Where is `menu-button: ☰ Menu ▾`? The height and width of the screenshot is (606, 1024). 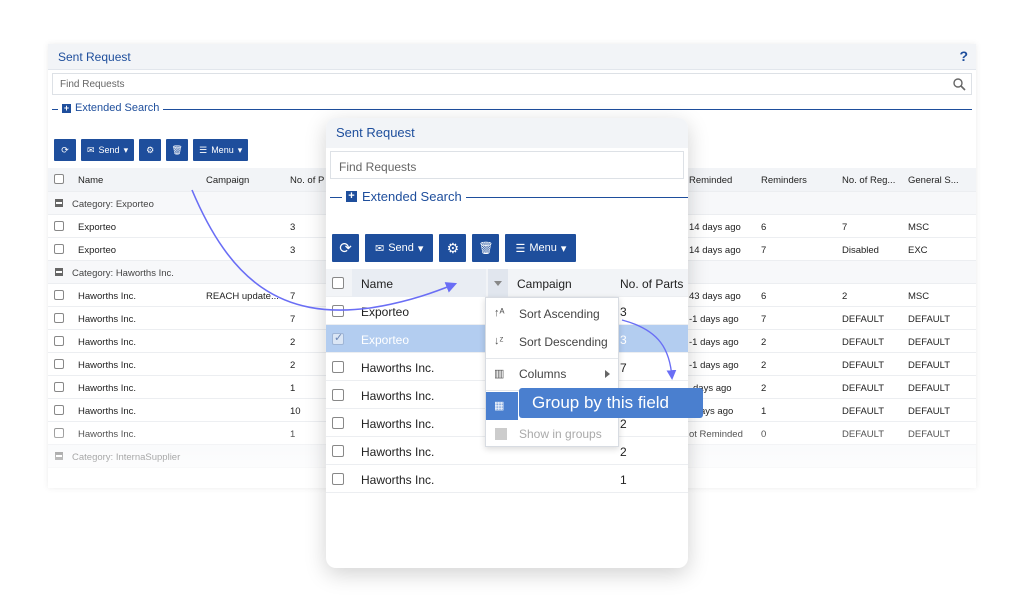 menu-button: ☰ Menu ▾ is located at coordinates (541, 248).